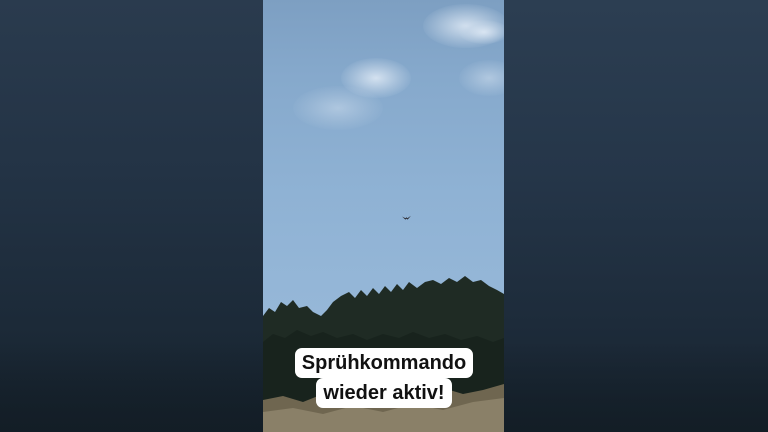 The height and width of the screenshot is (432, 768). What do you see at coordinates (481, 32) in the screenshot?
I see `cloud-top-right-small` at bounding box center [481, 32].